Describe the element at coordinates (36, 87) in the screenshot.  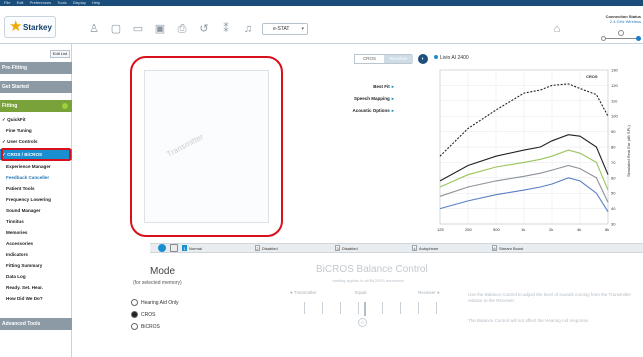
I see `sidebar-section-get-started: Get Started` at that location.